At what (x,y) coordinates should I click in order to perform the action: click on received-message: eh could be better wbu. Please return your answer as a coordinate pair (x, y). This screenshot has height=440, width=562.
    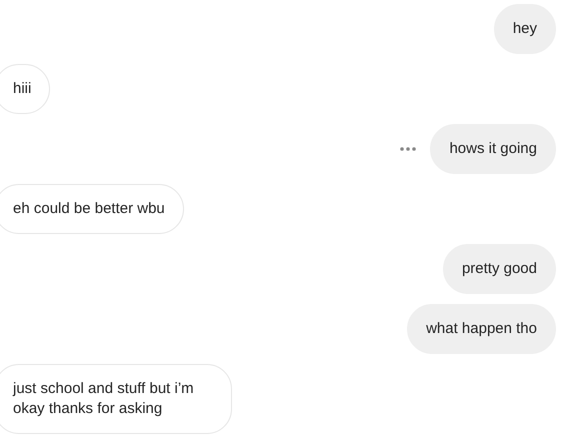
    Looking at the image, I should click on (92, 209).